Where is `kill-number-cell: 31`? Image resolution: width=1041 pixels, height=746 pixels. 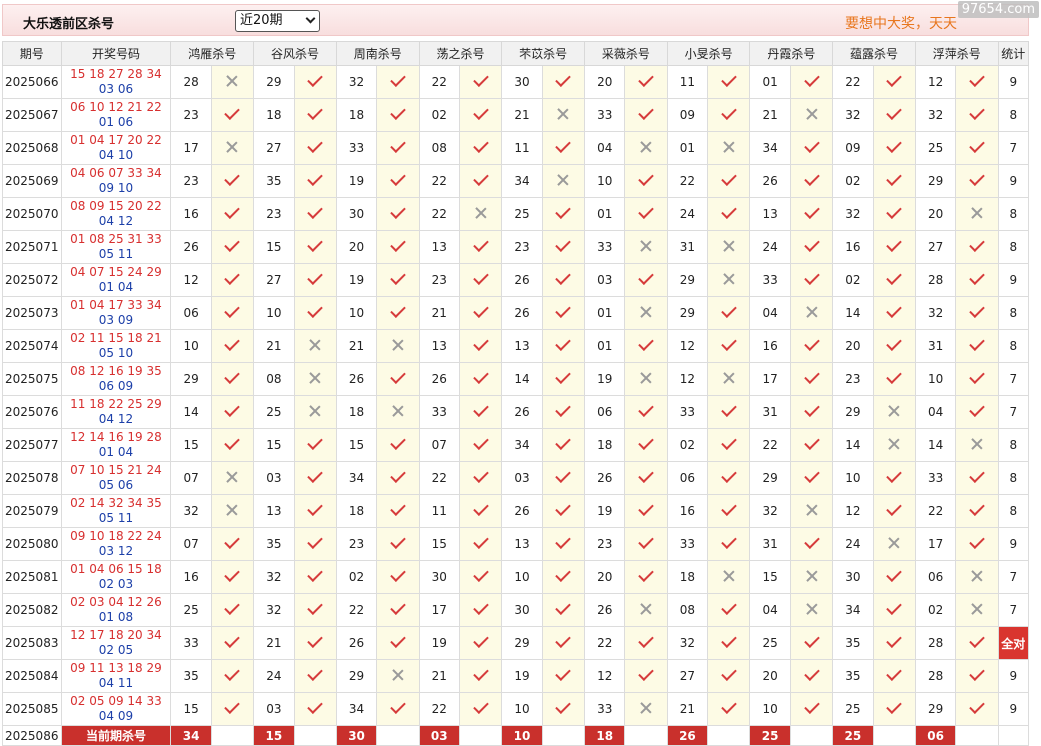
kill-number-cell: 31 is located at coordinates (770, 544).